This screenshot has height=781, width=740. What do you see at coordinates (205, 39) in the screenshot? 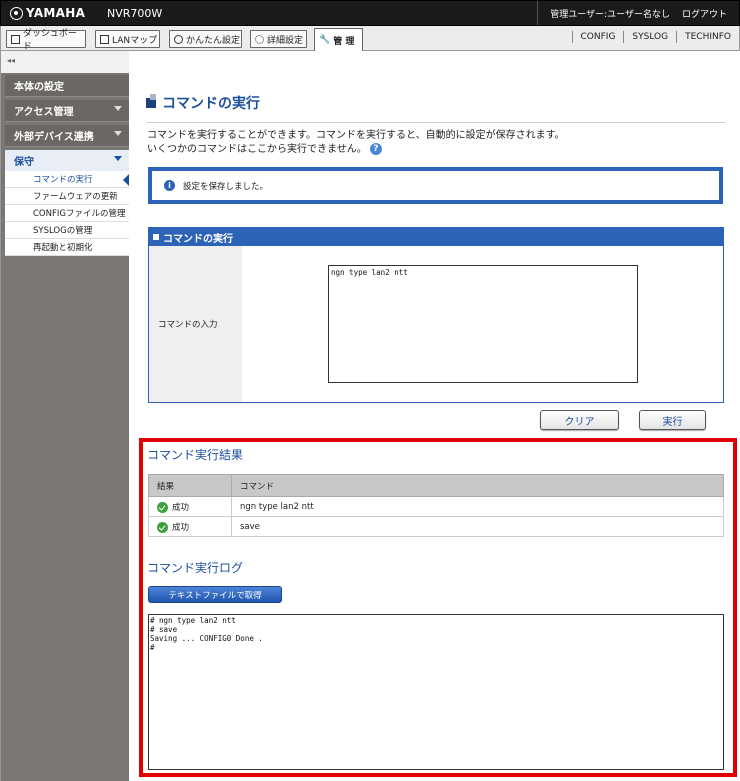
I see `tab-easy-setup: かんたん設定` at bounding box center [205, 39].